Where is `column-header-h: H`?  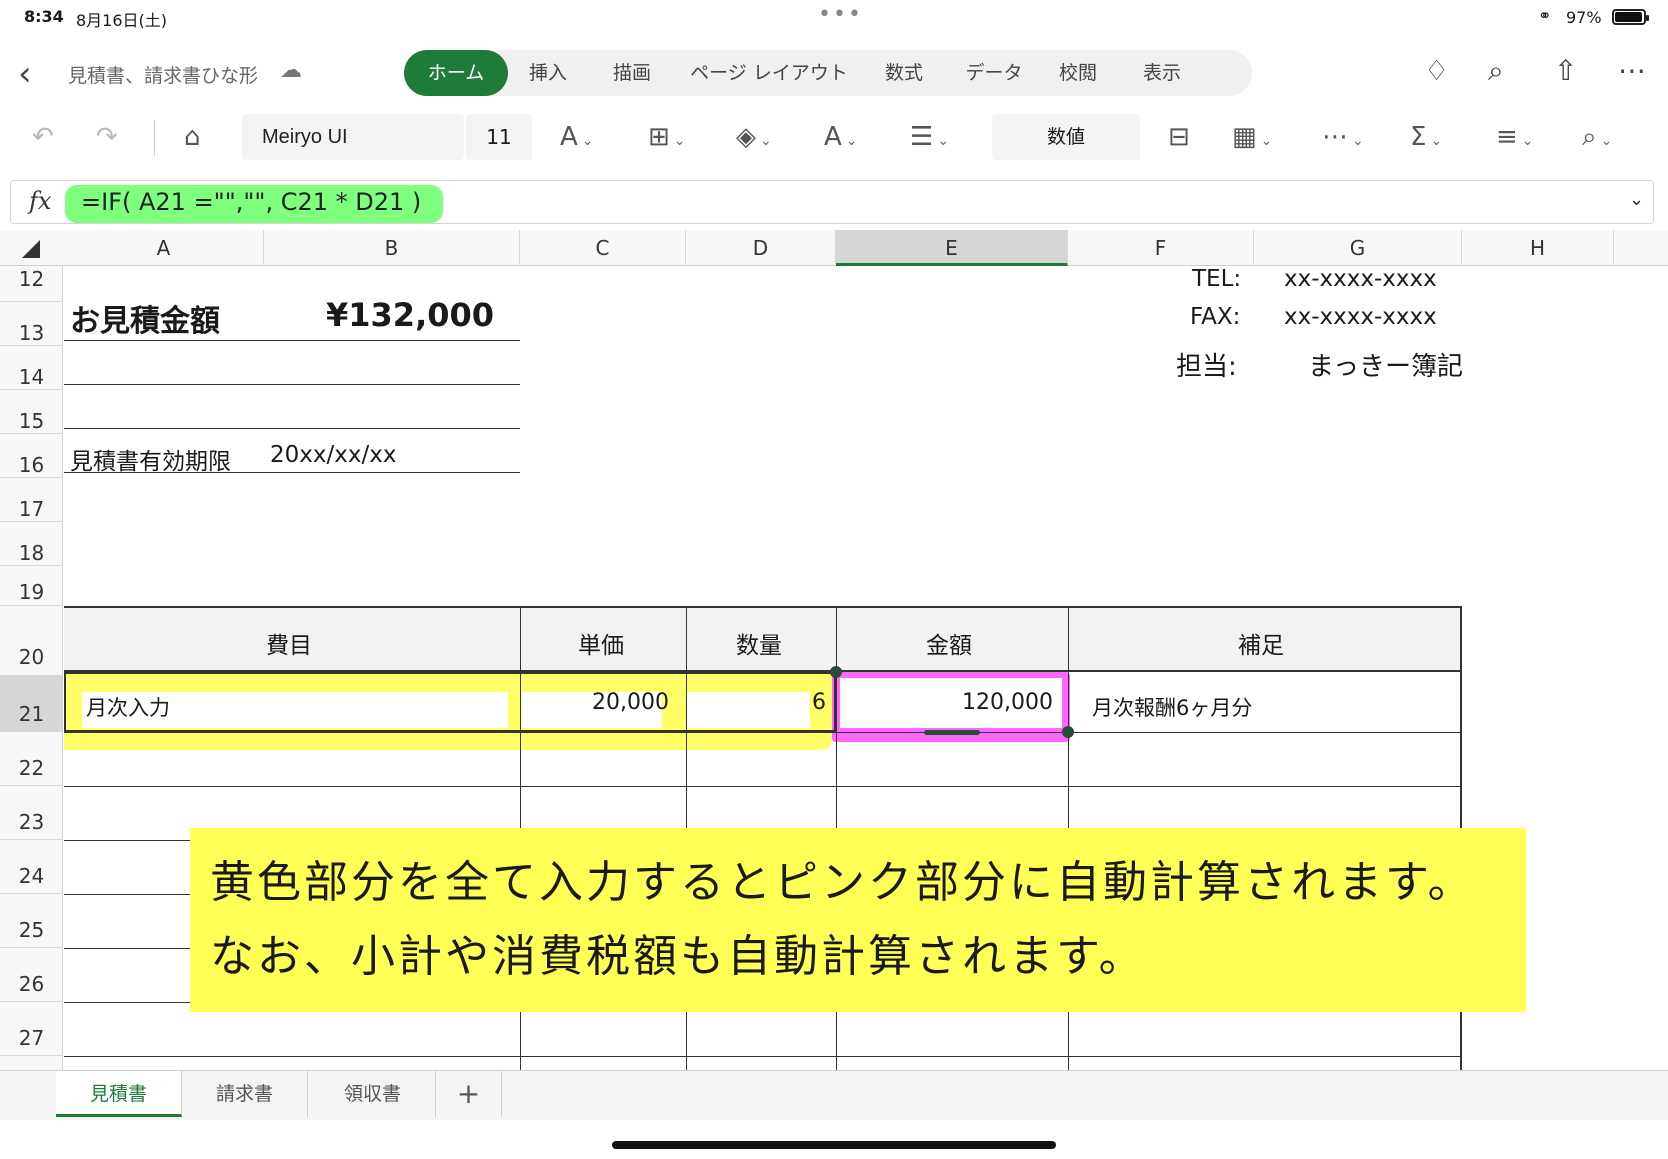 column-header-h: H is located at coordinates (1538, 248).